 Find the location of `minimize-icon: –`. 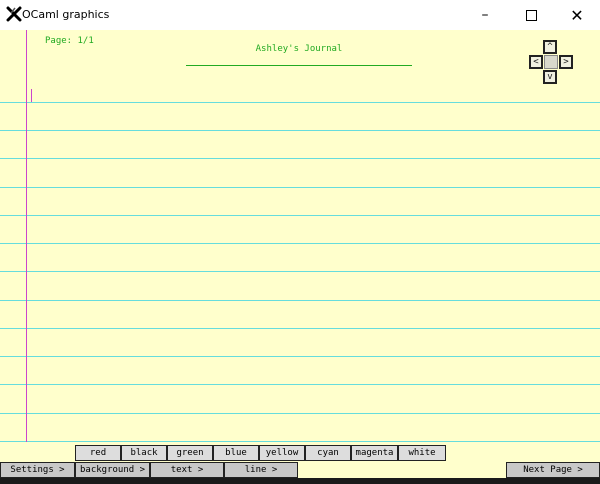

minimize-icon: – is located at coordinates (485, 15).